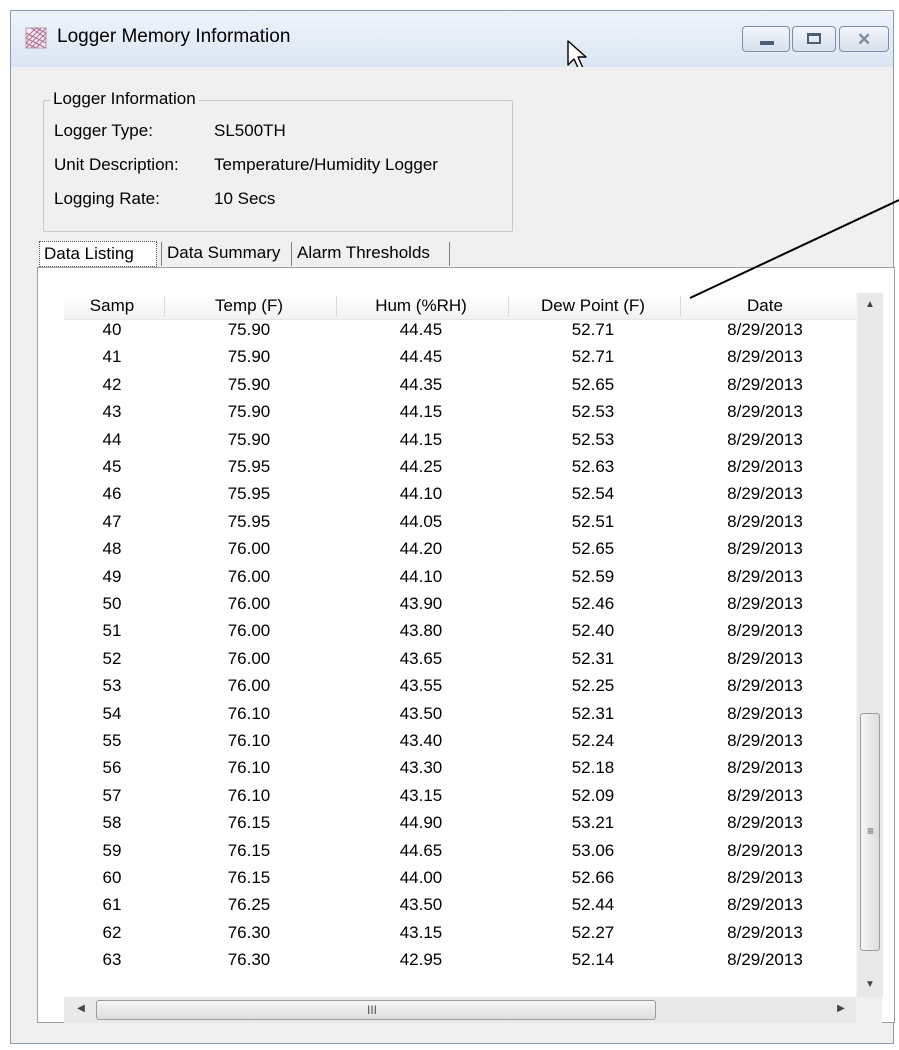  I want to click on column-header-temp: Temp (F), so click(249, 306).